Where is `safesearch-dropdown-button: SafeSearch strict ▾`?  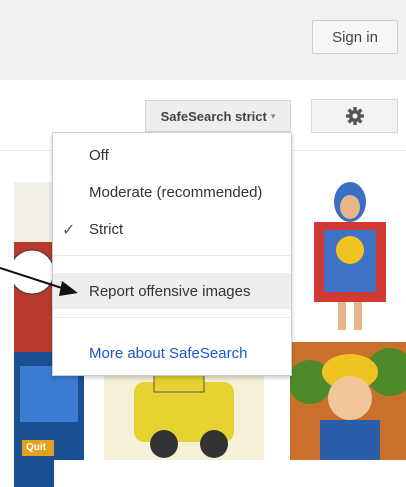 safesearch-dropdown-button: SafeSearch strict ▾ is located at coordinates (218, 116).